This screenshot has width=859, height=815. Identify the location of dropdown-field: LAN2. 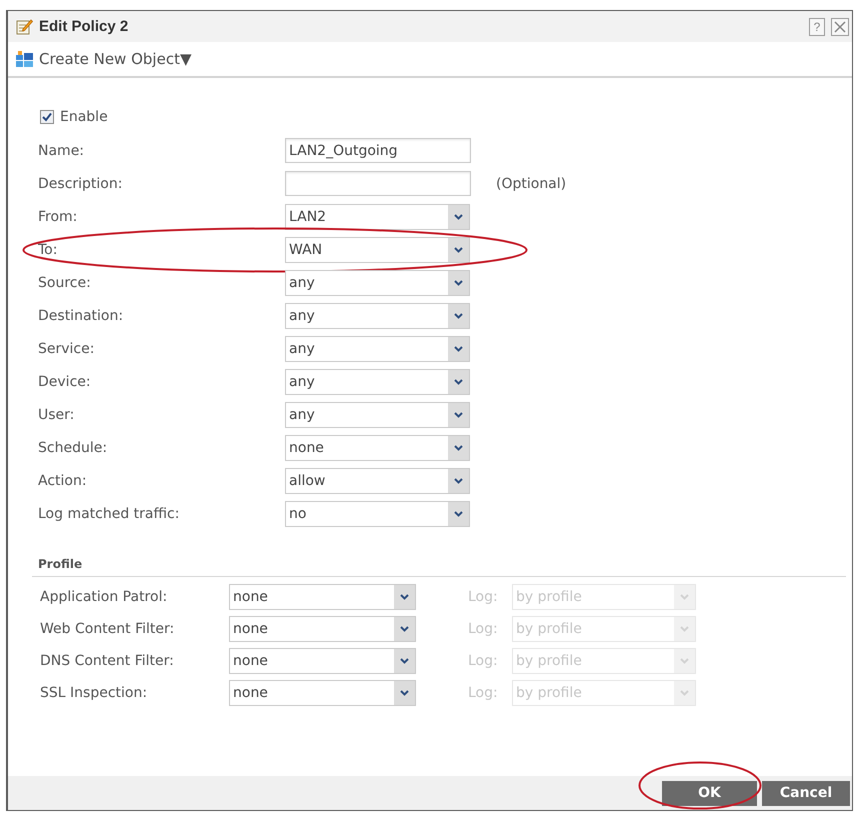
(377, 217).